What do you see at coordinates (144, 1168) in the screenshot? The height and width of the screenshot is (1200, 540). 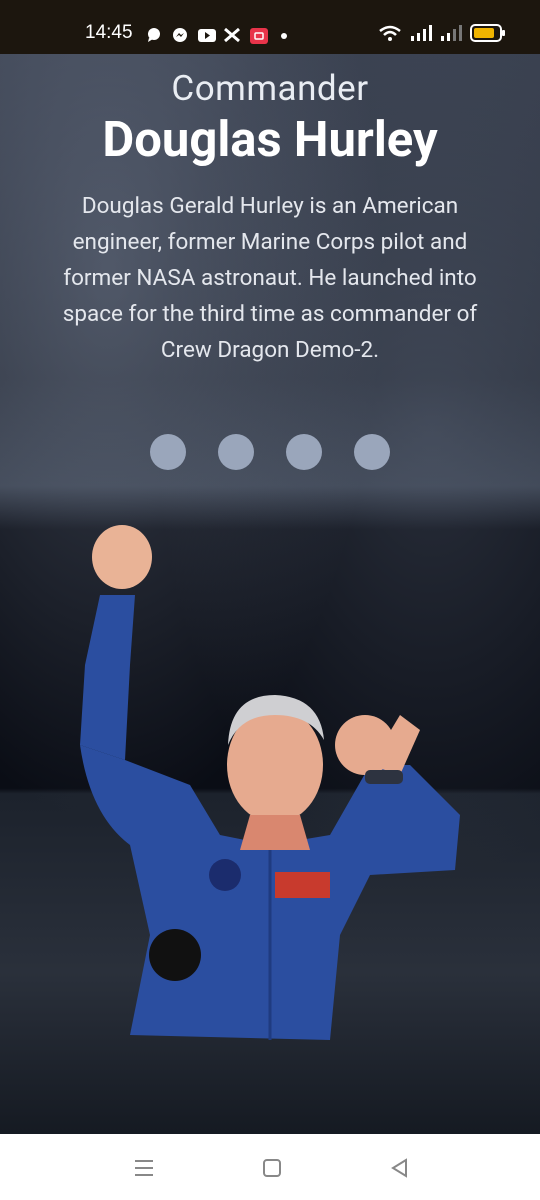 I see `menu-icon` at bounding box center [144, 1168].